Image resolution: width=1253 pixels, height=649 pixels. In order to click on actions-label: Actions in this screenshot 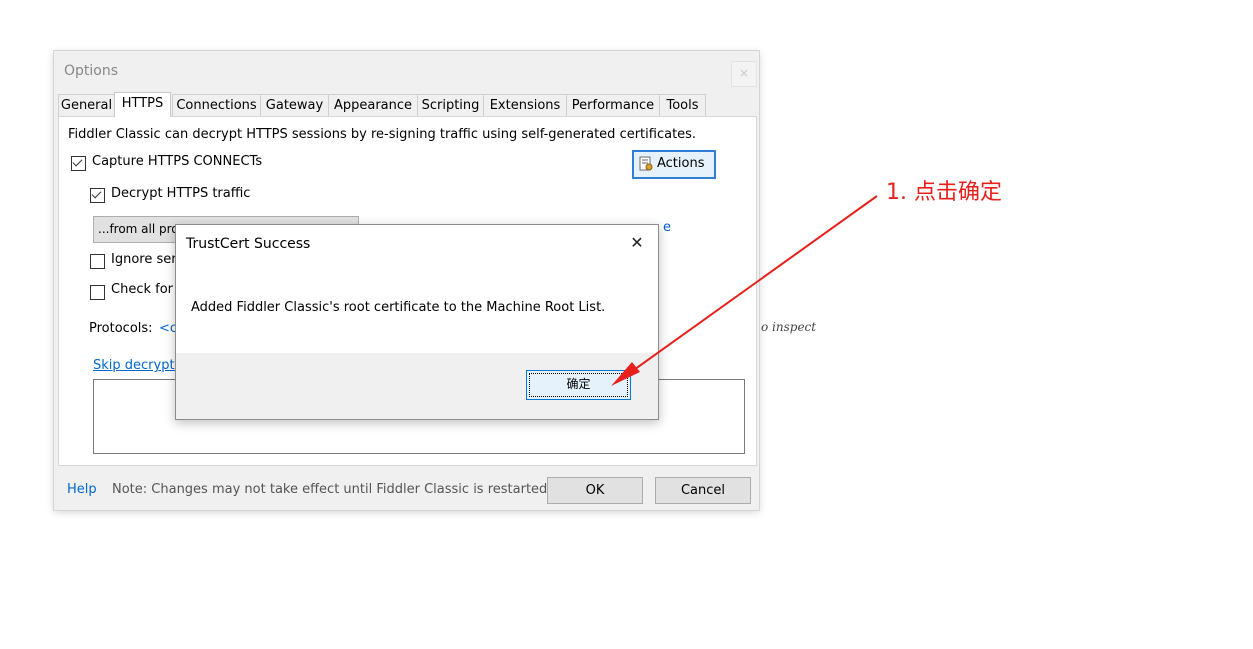, I will do `click(681, 163)`.